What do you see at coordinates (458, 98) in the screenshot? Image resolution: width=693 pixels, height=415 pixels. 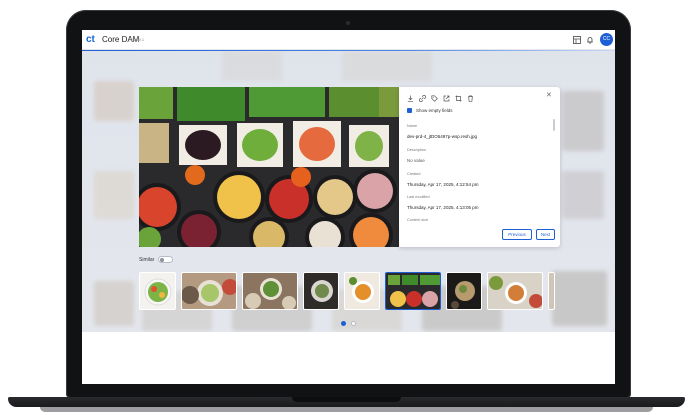 I see `crop-icon` at bounding box center [458, 98].